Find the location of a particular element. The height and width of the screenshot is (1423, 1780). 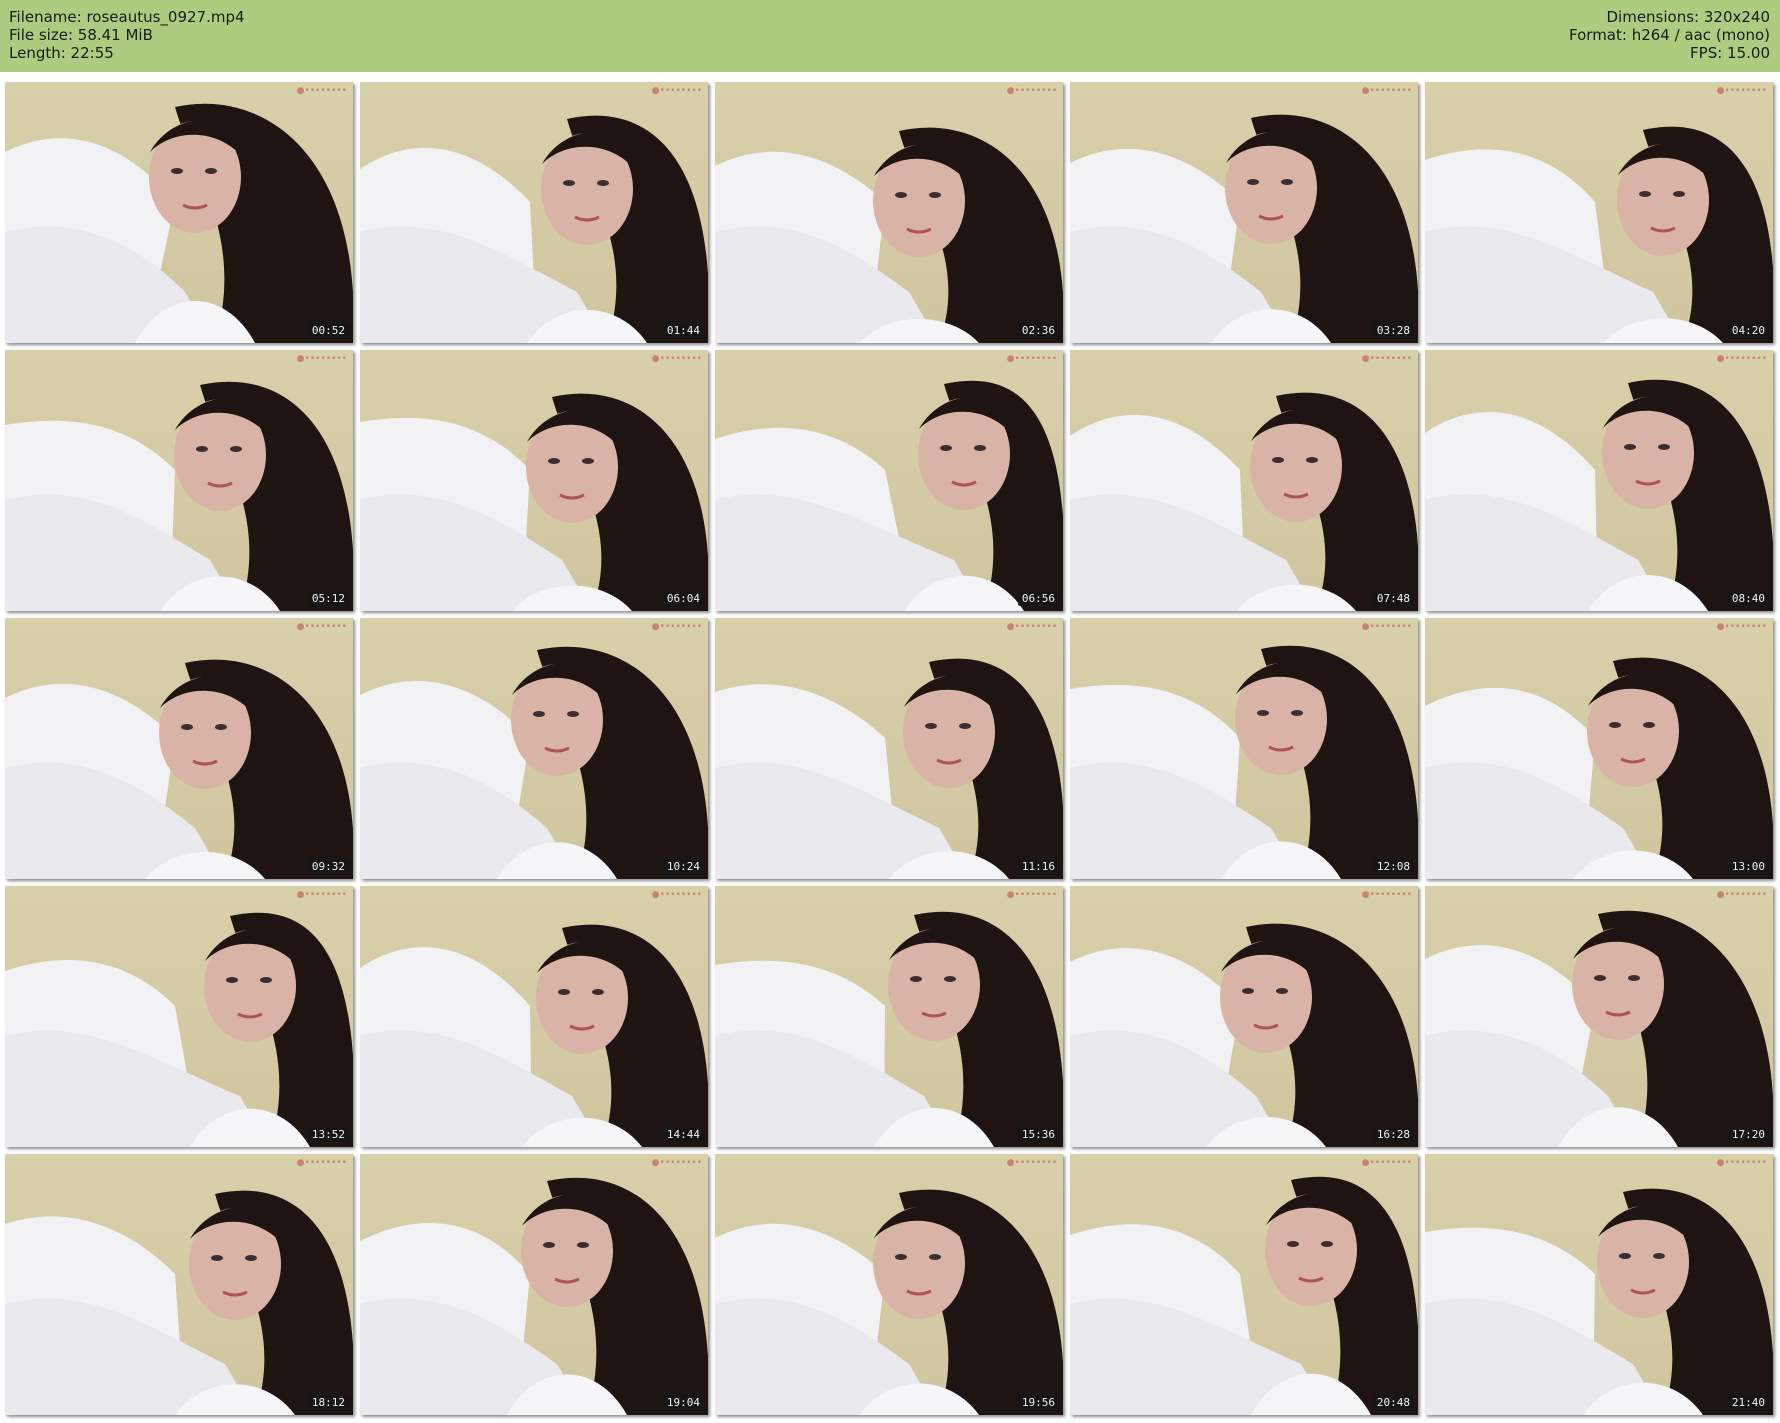

video-frame-thumbnail: ●•••••••• 08:40 is located at coordinates (1599, 480).